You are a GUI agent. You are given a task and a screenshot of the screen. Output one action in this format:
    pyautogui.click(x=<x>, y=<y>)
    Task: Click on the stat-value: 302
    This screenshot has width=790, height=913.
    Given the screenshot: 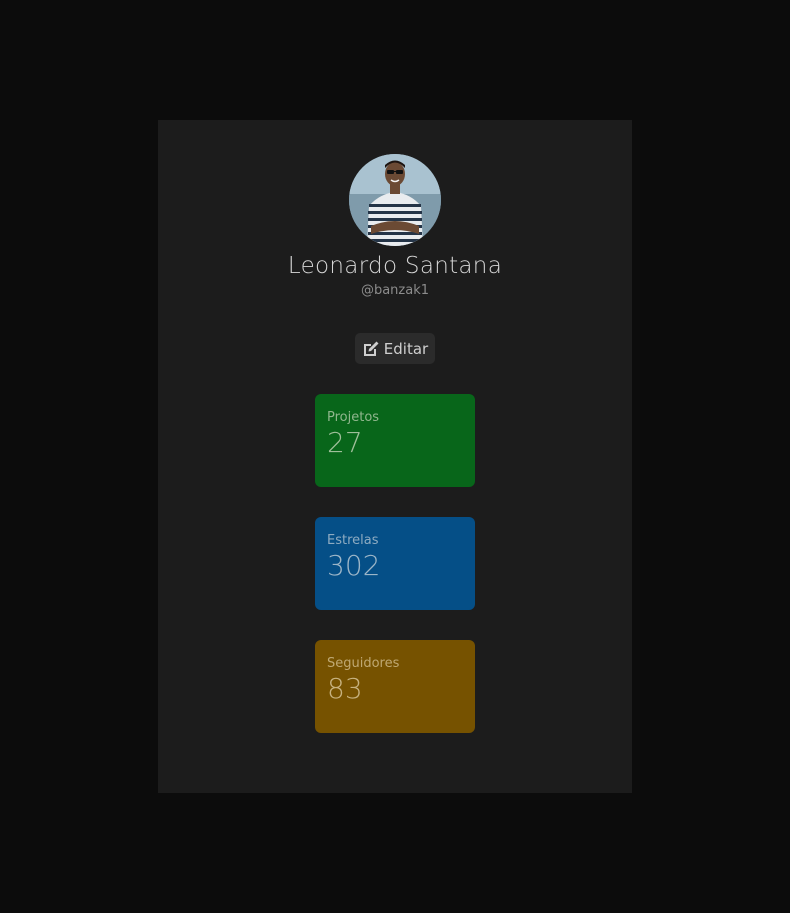 What is the action you would take?
    pyautogui.click(x=354, y=565)
    